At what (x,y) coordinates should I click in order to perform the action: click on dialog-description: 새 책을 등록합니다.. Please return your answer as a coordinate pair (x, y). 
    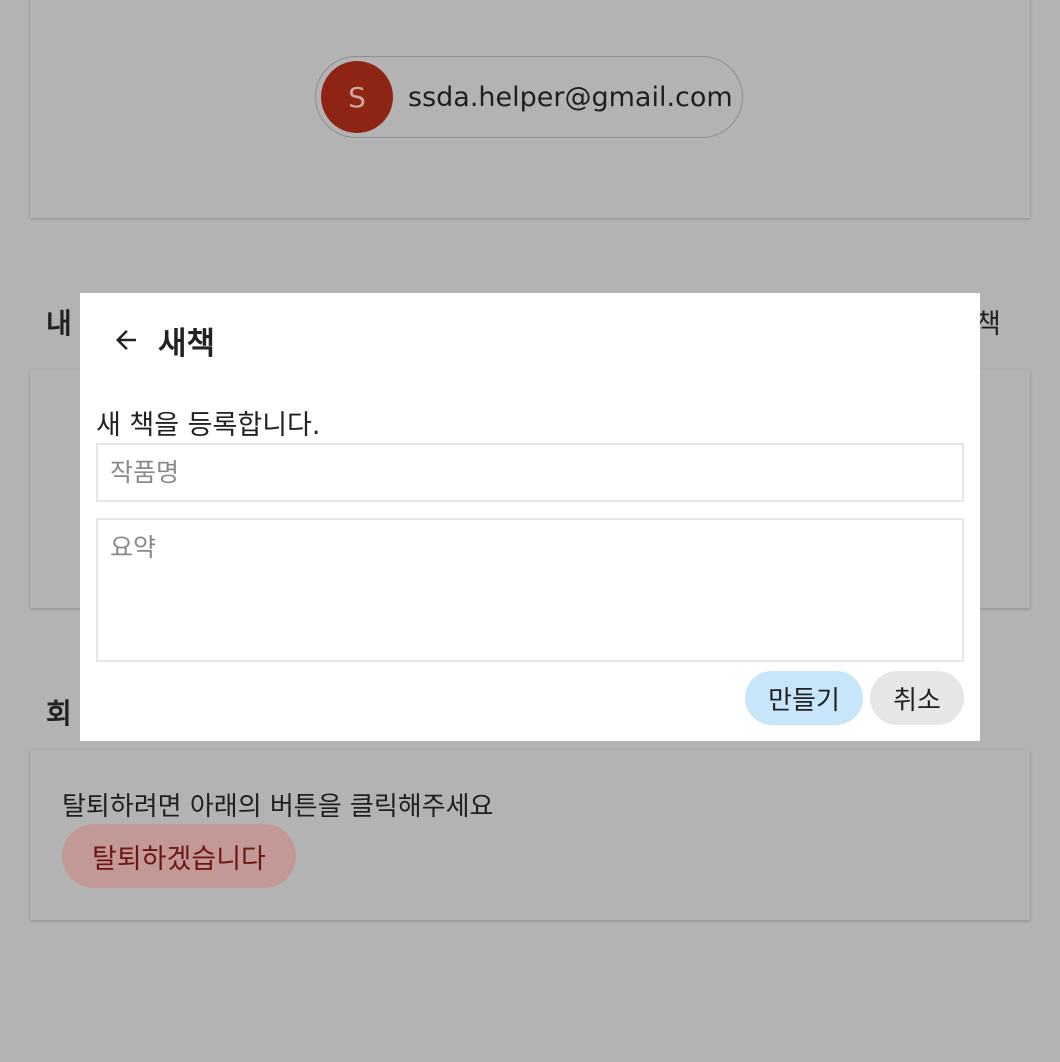
    Looking at the image, I should click on (208, 425).